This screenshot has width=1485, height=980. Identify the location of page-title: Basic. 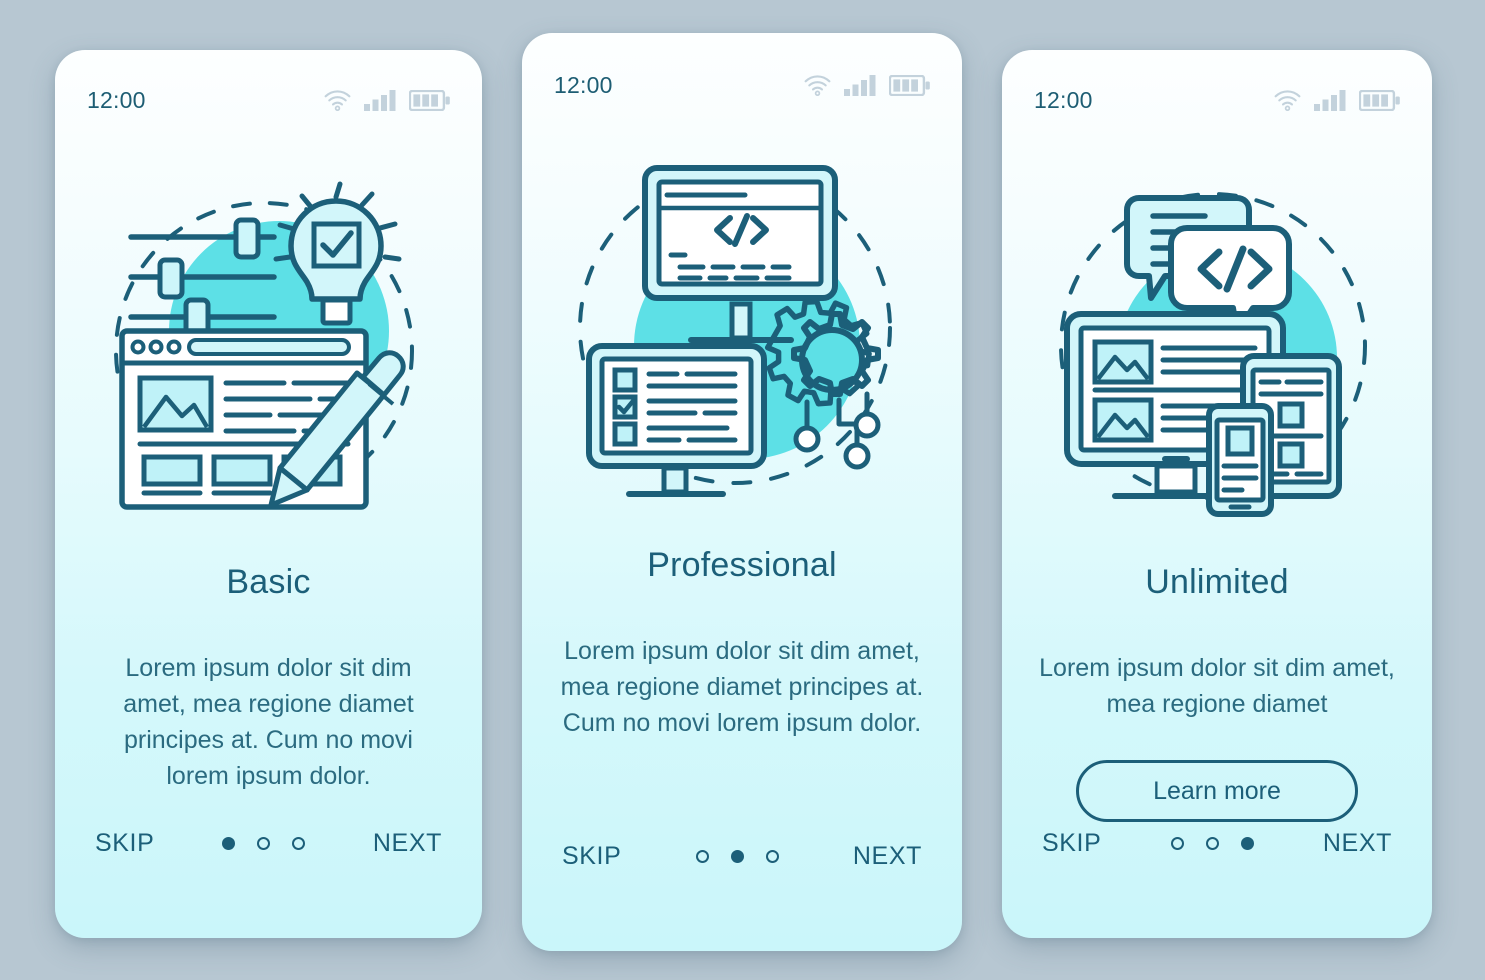
(268, 582).